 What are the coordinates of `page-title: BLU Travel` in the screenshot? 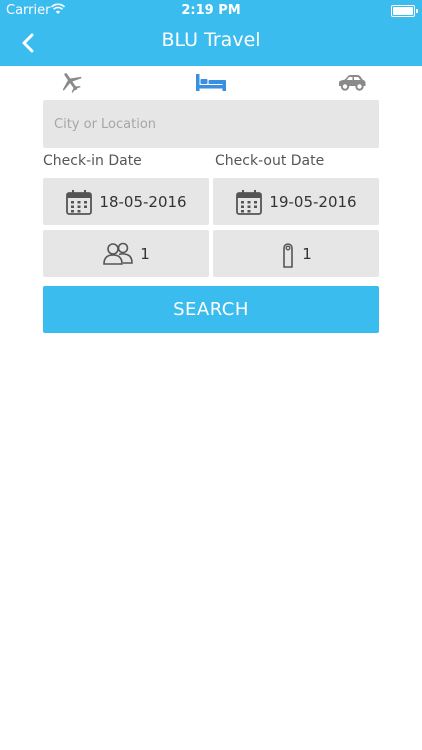 It's located at (211, 40).